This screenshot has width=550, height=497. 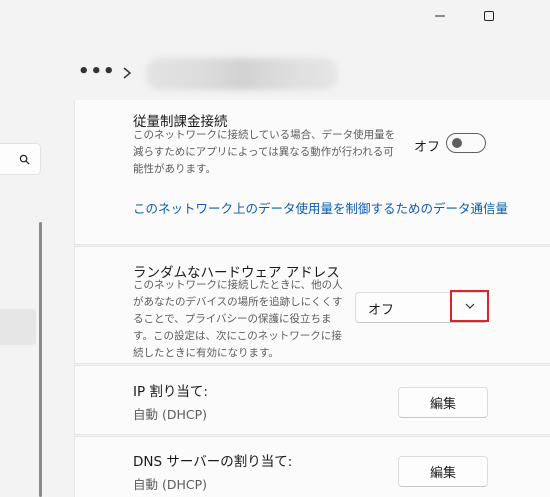 I want to click on ip-assignment-value: 自動 (DHCP), so click(x=170, y=414).